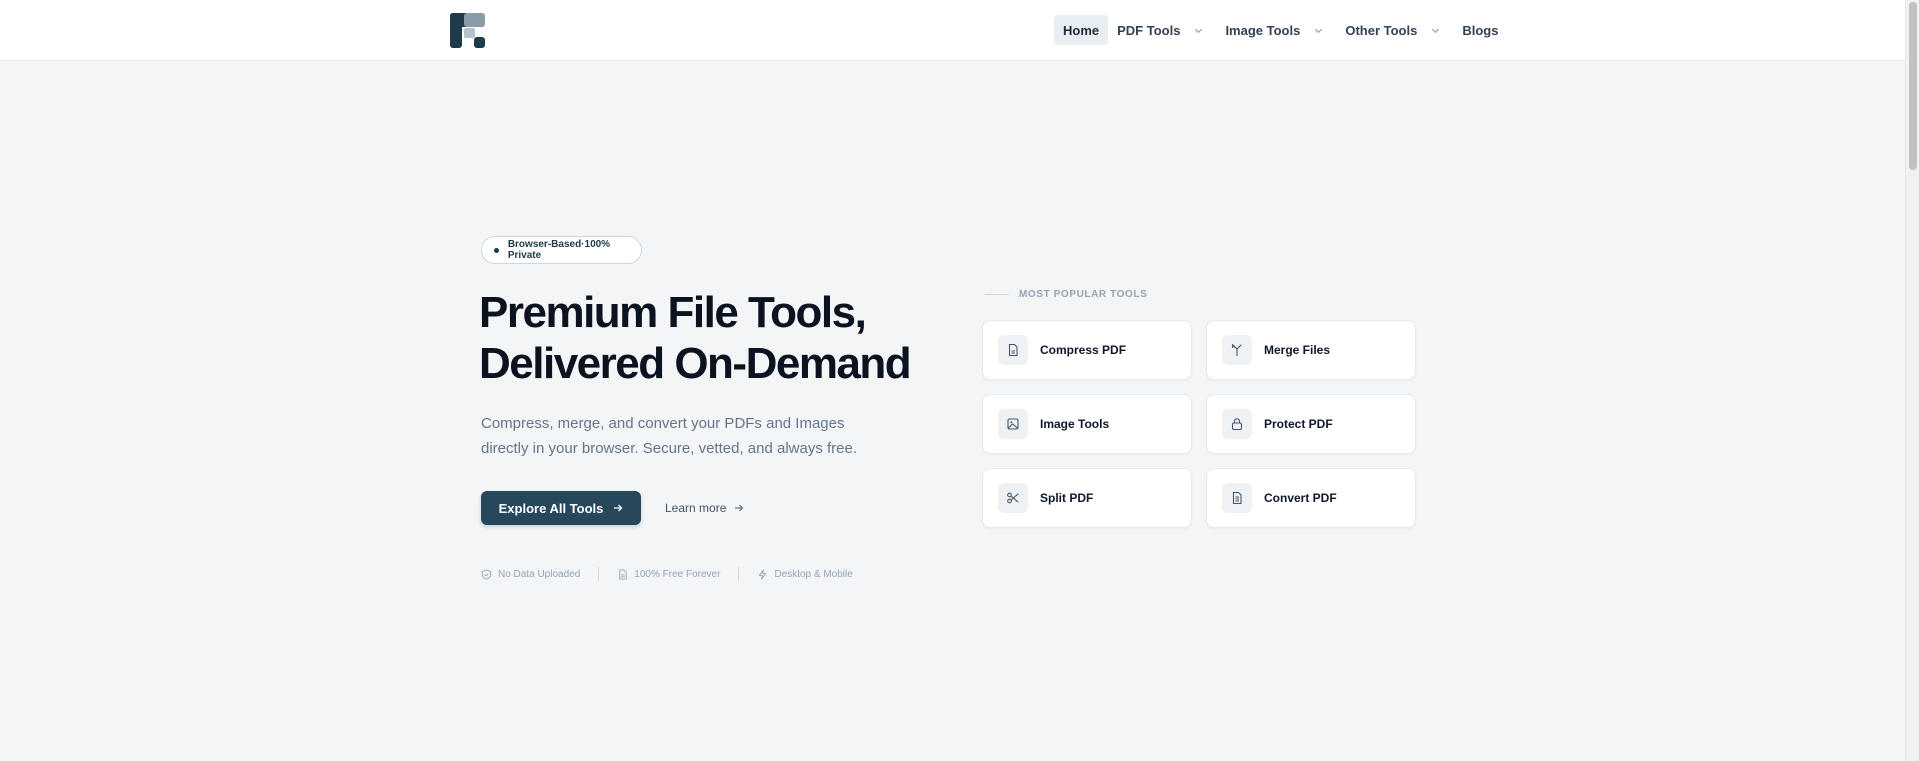  Describe the element at coordinates (1083, 350) in the screenshot. I see `tool-name: Compress PDF` at that location.